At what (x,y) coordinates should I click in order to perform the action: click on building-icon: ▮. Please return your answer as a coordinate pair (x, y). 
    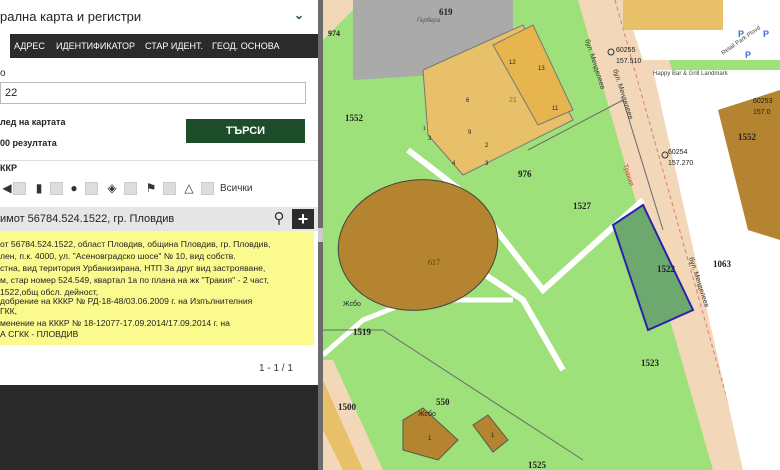
    Looking at the image, I should click on (39, 188).